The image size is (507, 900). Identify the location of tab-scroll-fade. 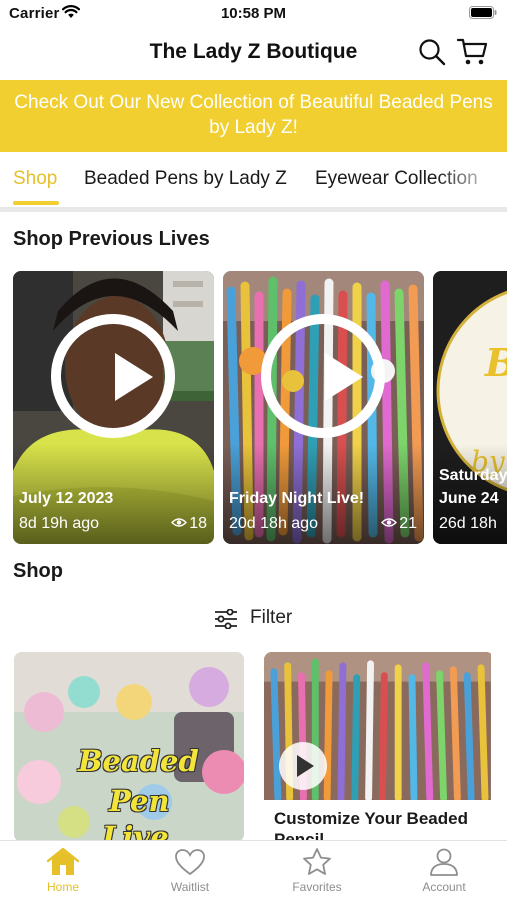
(472, 180).